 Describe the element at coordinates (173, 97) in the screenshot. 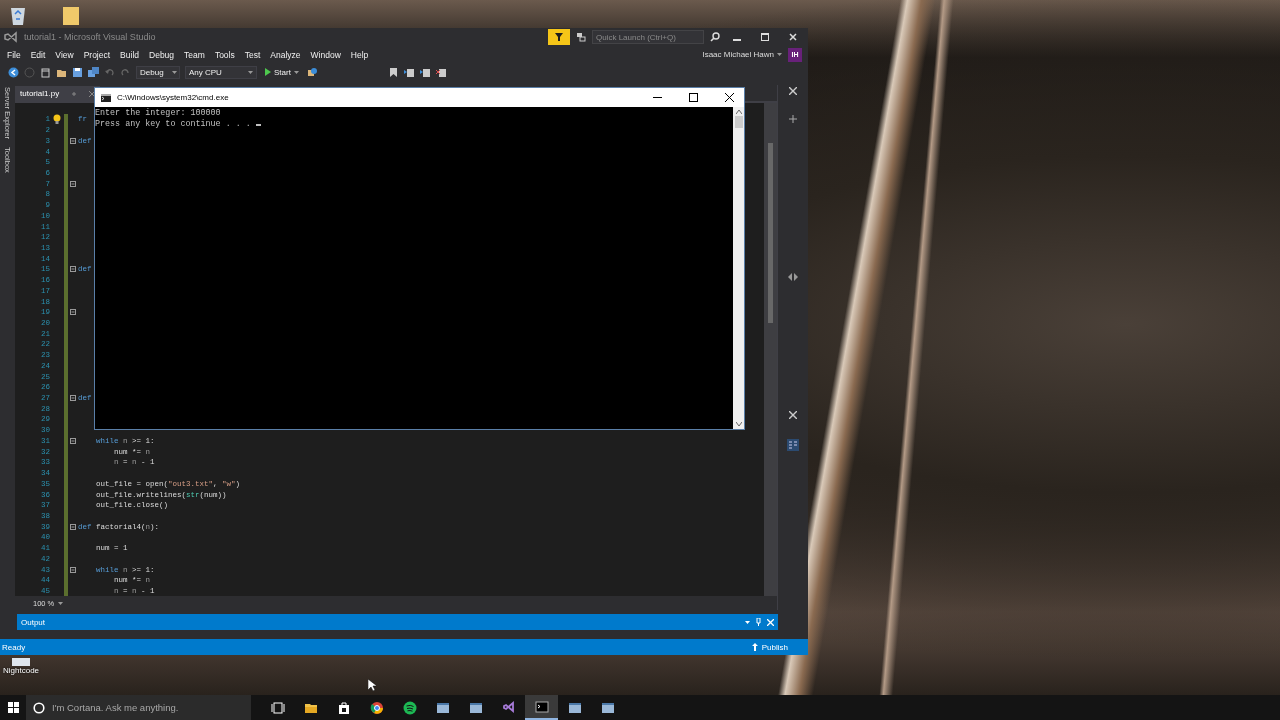

I see `window-title: C:\Windows\system32\cmd.exe` at that location.